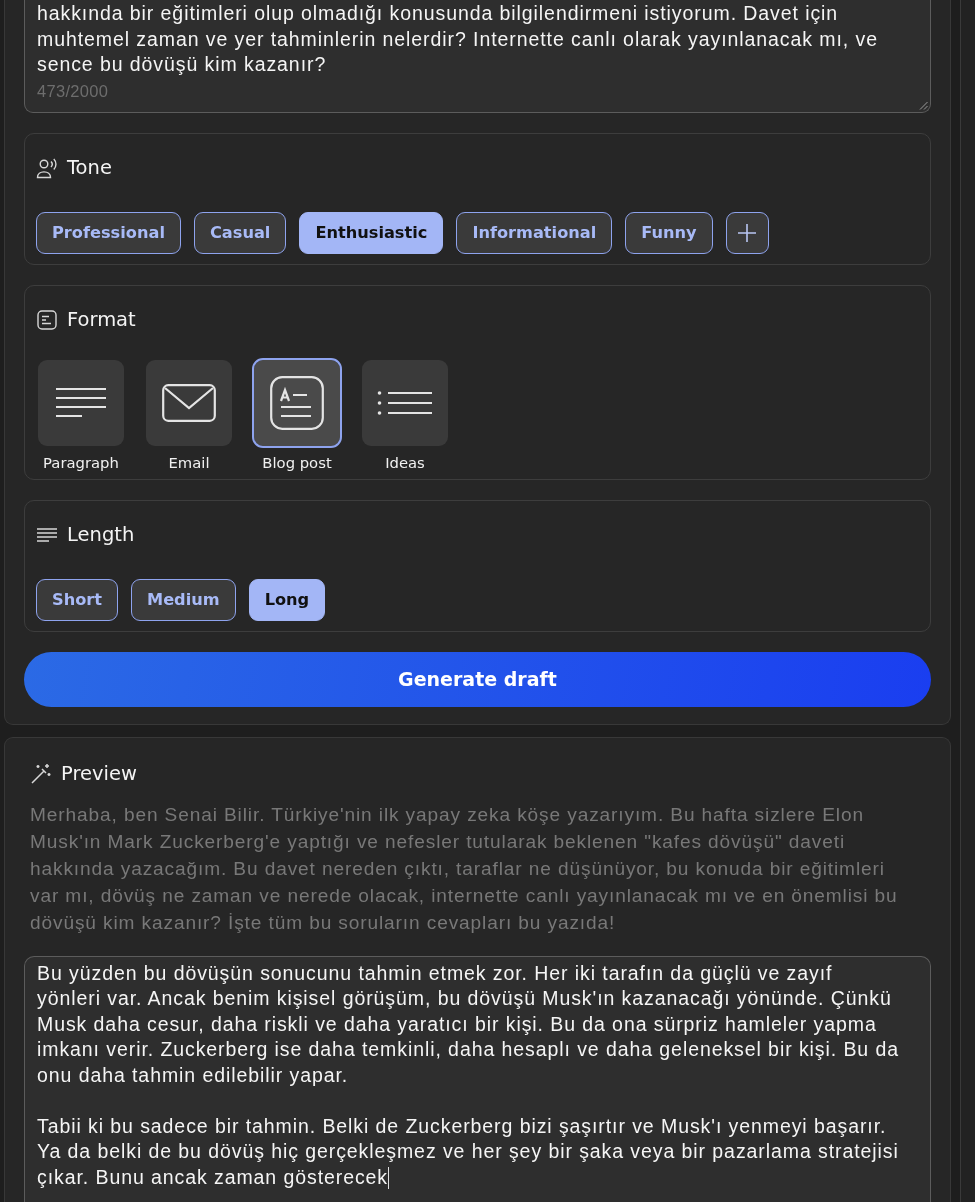  I want to click on section-title: Preview, so click(99, 773).